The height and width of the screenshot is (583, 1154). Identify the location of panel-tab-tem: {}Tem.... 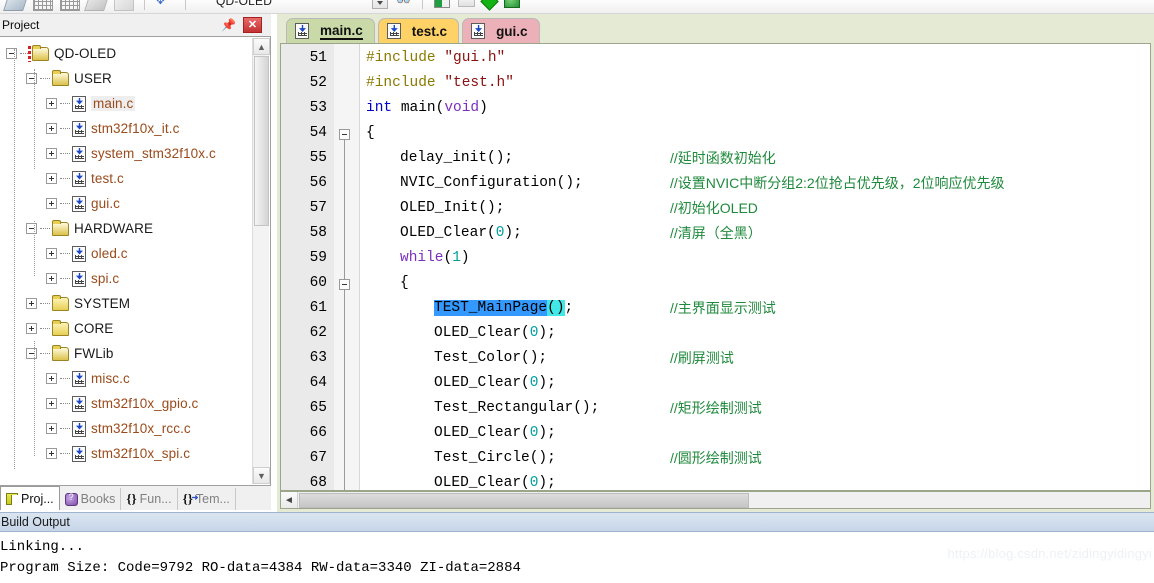
(207, 499).